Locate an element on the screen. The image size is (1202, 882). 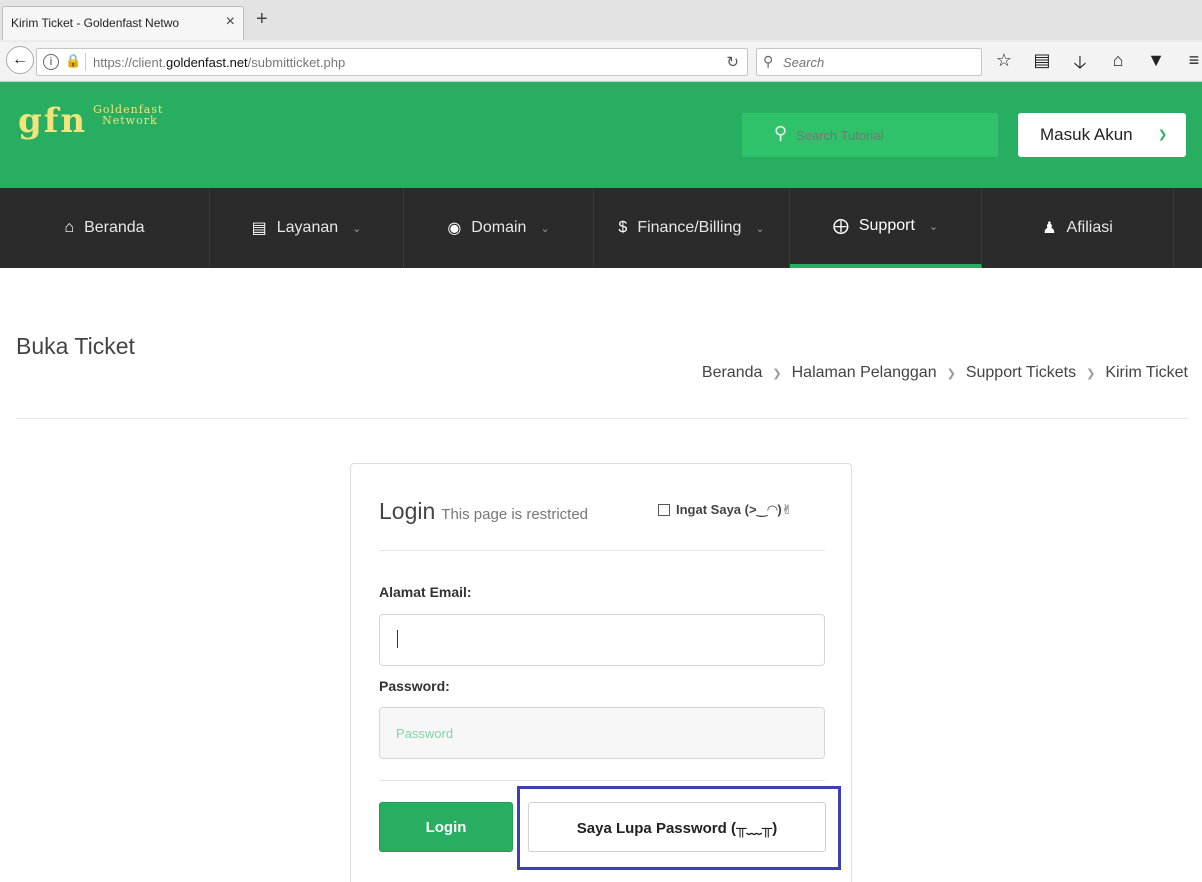
pocket-icon: ▼ is located at coordinates (1156, 62).